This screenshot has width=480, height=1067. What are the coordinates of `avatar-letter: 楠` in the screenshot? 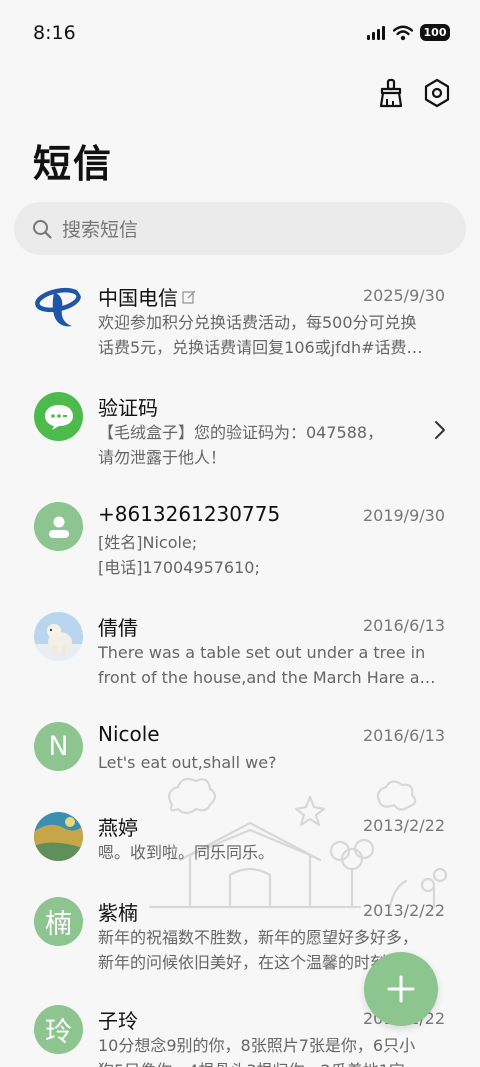 It's located at (58, 921).